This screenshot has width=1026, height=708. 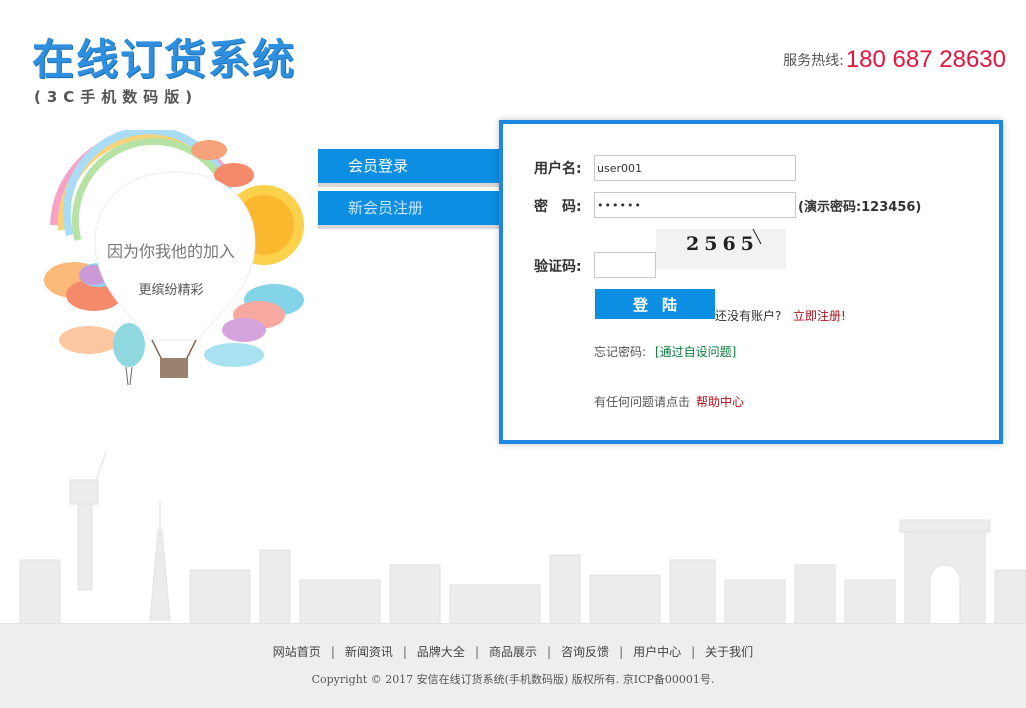 I want to click on help-center-link: 帮助中心, so click(x=720, y=401).